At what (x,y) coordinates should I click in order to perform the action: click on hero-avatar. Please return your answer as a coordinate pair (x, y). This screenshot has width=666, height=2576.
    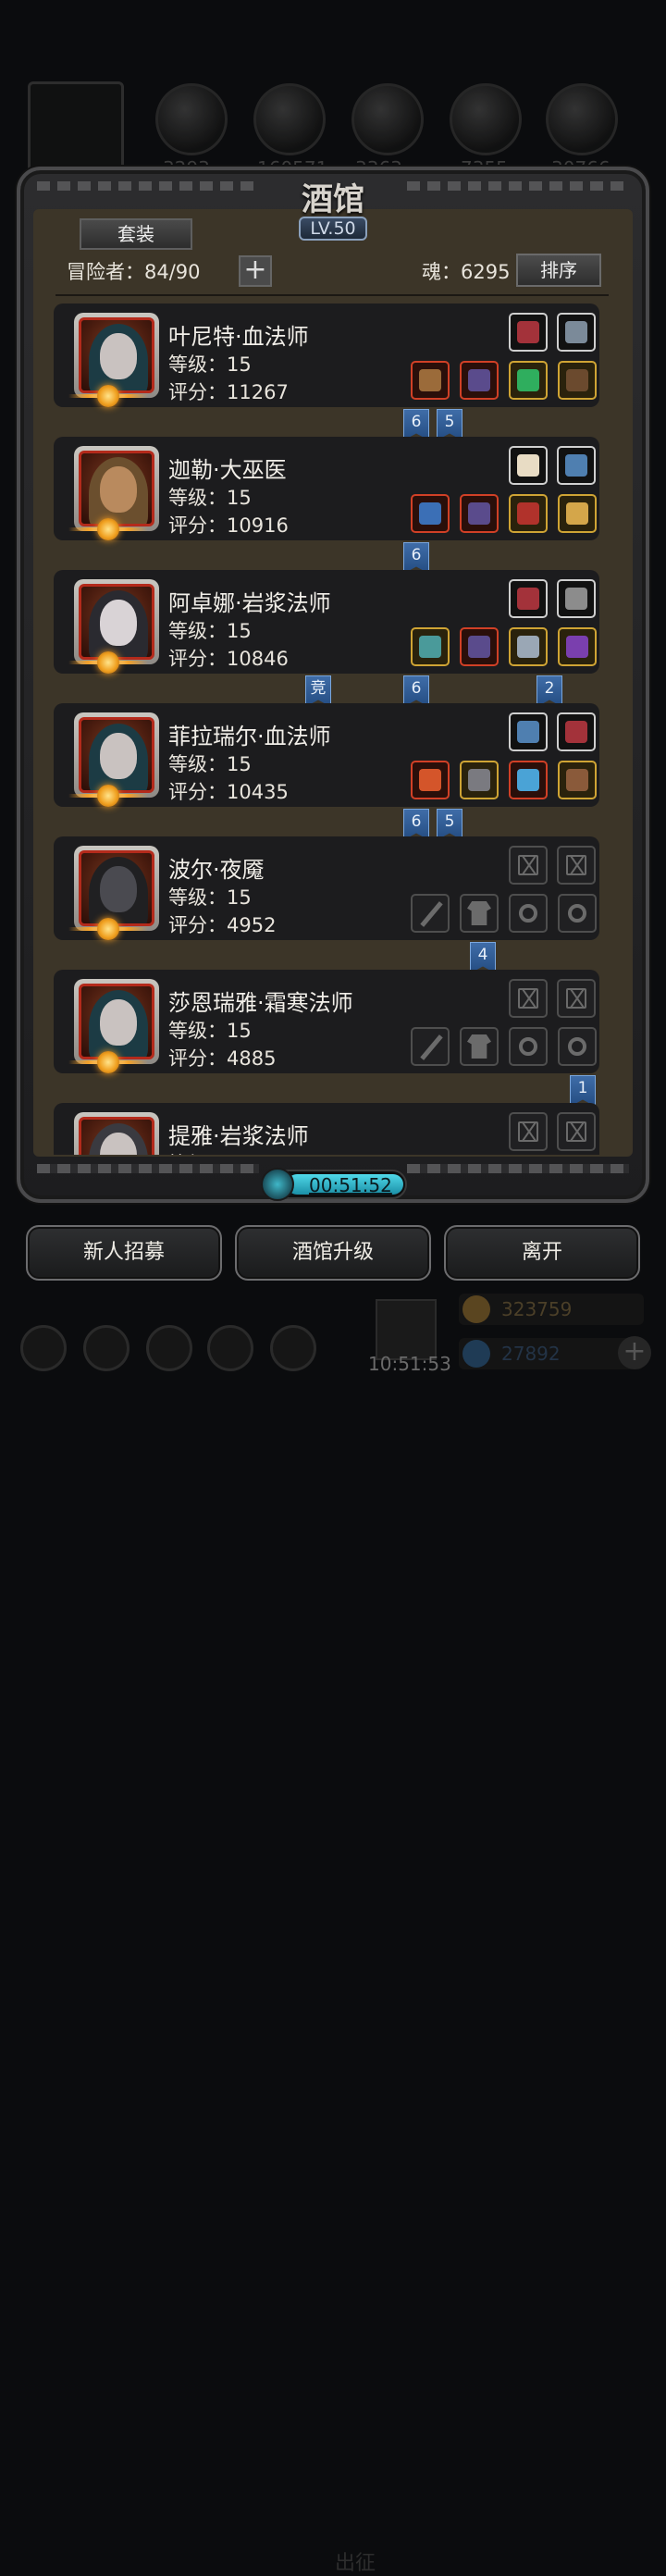
    Looking at the image, I should click on (117, 888).